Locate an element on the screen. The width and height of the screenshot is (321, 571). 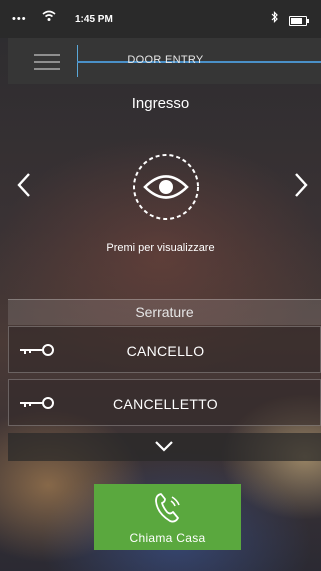
view-camera-button is located at coordinates (166, 187).